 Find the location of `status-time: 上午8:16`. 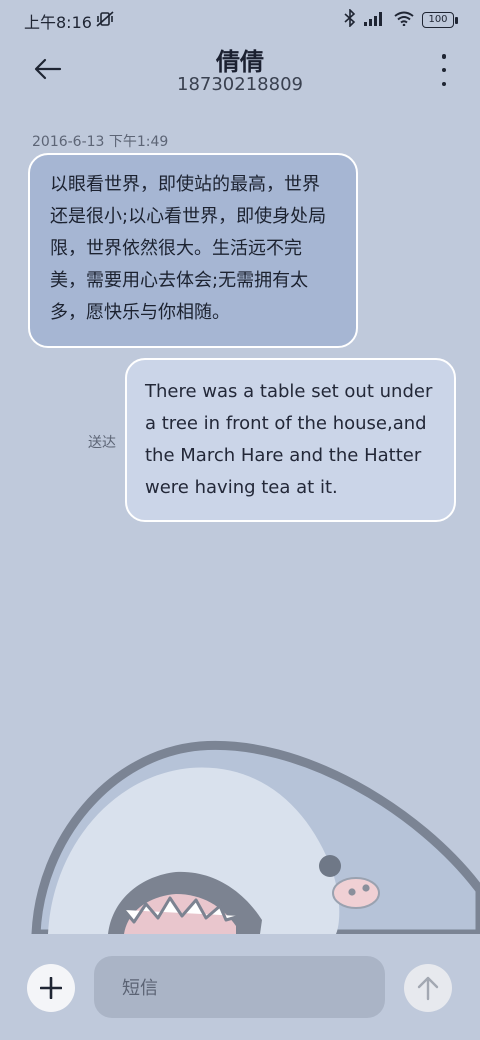

status-time: 上午8:16 is located at coordinates (58, 22).